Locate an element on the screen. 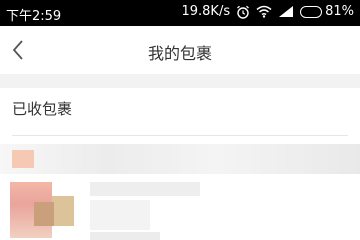 The height and width of the screenshot is (240, 360). signal-icon is located at coordinates (286, 11).